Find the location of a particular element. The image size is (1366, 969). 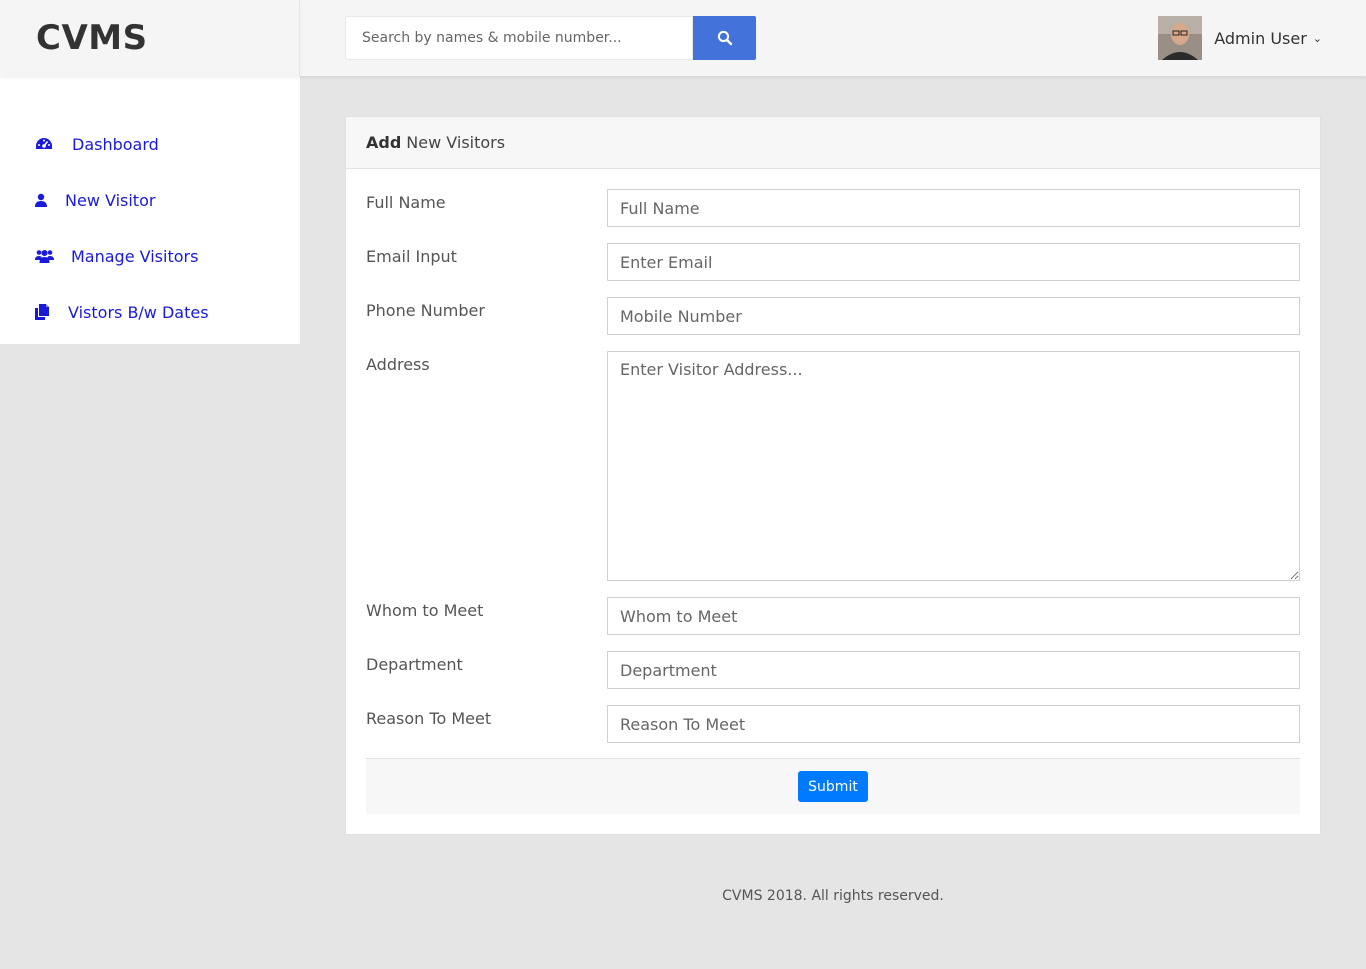

submit-button: Submit is located at coordinates (833, 786).